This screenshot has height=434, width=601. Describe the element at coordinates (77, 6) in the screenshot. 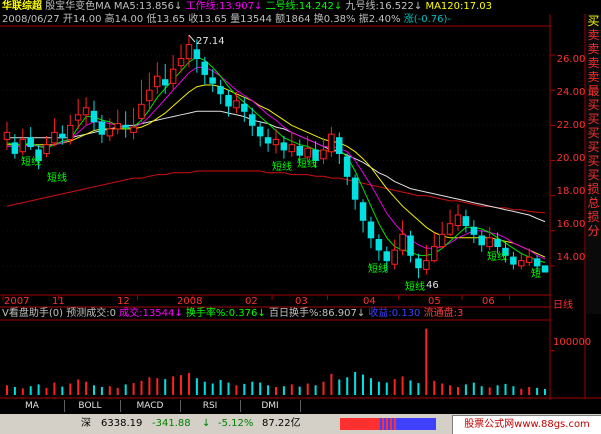

I see `indicator-name: 殷宝华变色MA` at that location.